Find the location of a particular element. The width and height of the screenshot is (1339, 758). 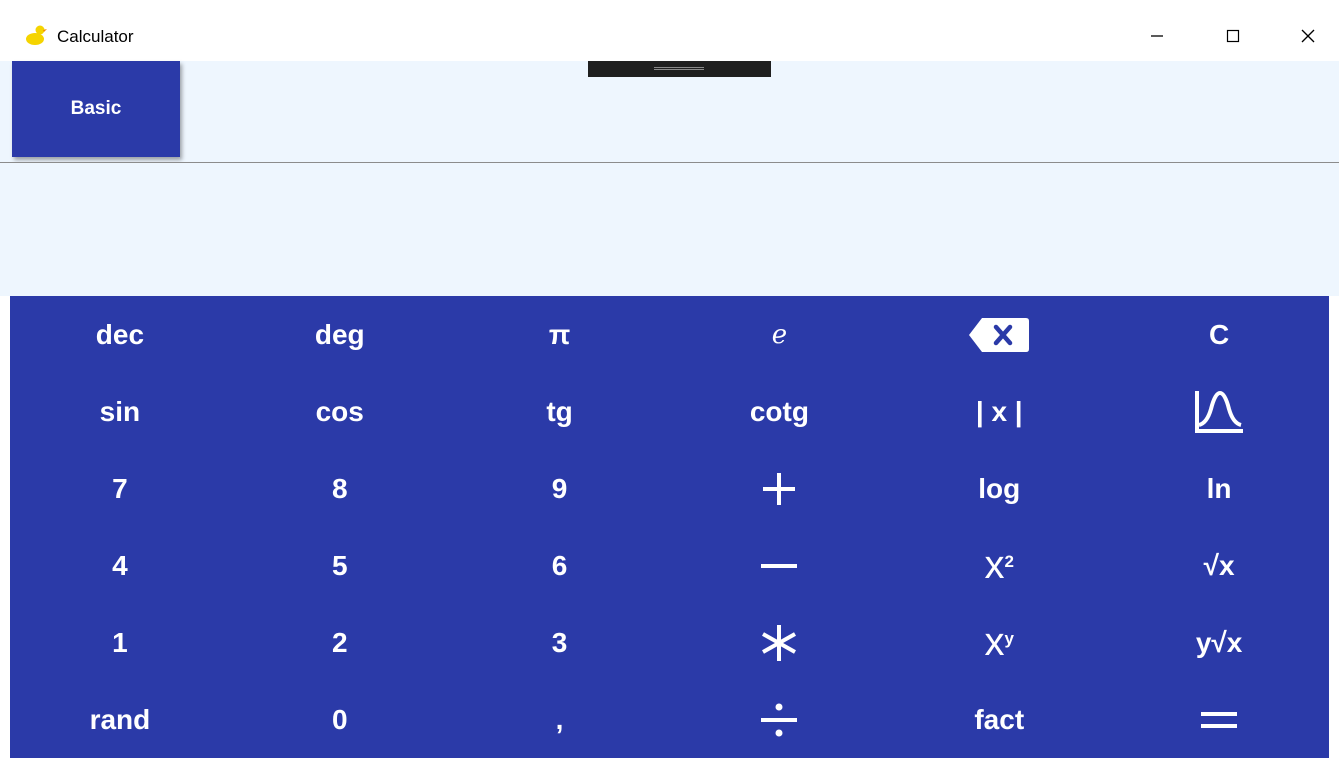

key-equals is located at coordinates (1219, 719).